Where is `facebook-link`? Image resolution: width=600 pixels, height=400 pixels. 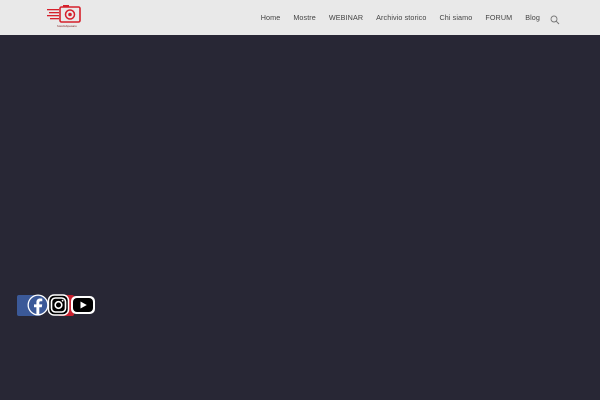
facebook-link is located at coordinates (33, 305).